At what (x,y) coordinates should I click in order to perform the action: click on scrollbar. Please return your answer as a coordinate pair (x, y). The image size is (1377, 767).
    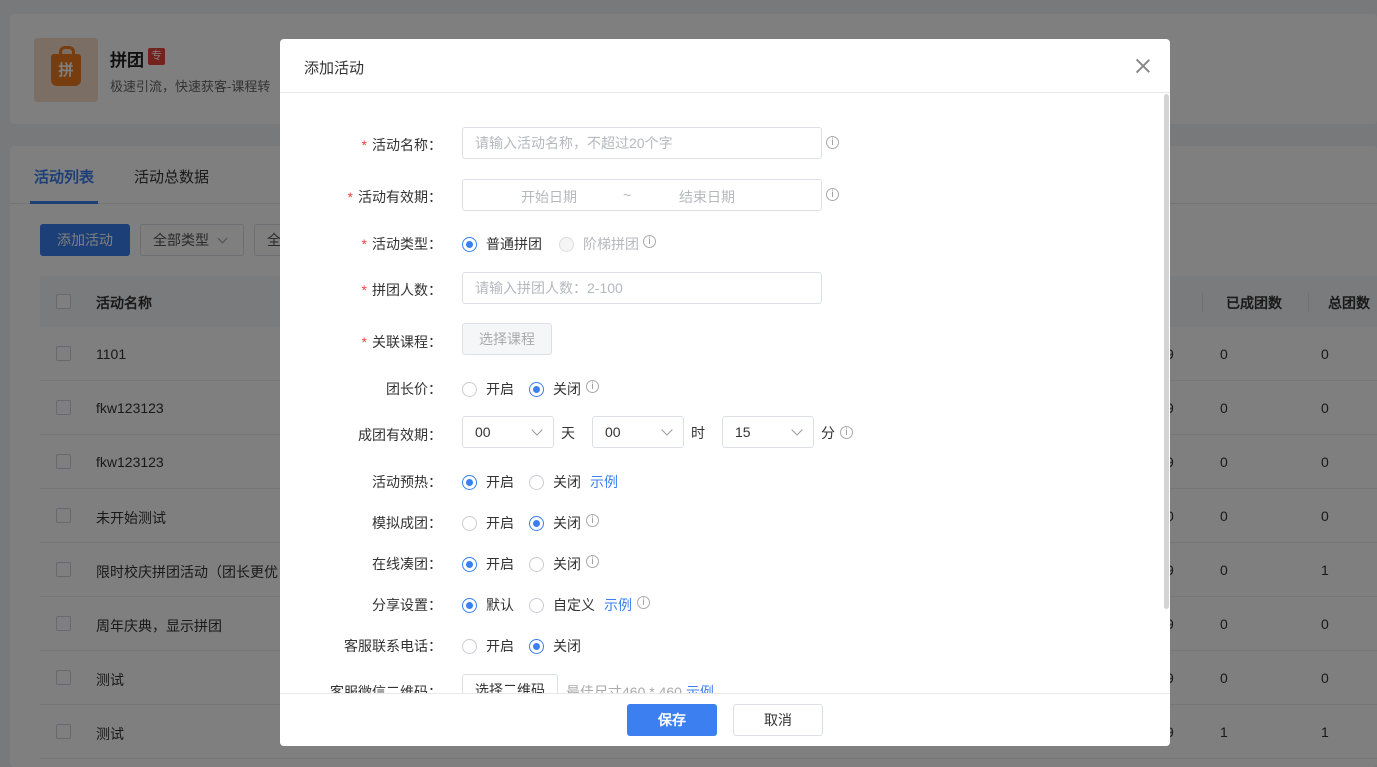
    Looking at the image, I should click on (1166, 351).